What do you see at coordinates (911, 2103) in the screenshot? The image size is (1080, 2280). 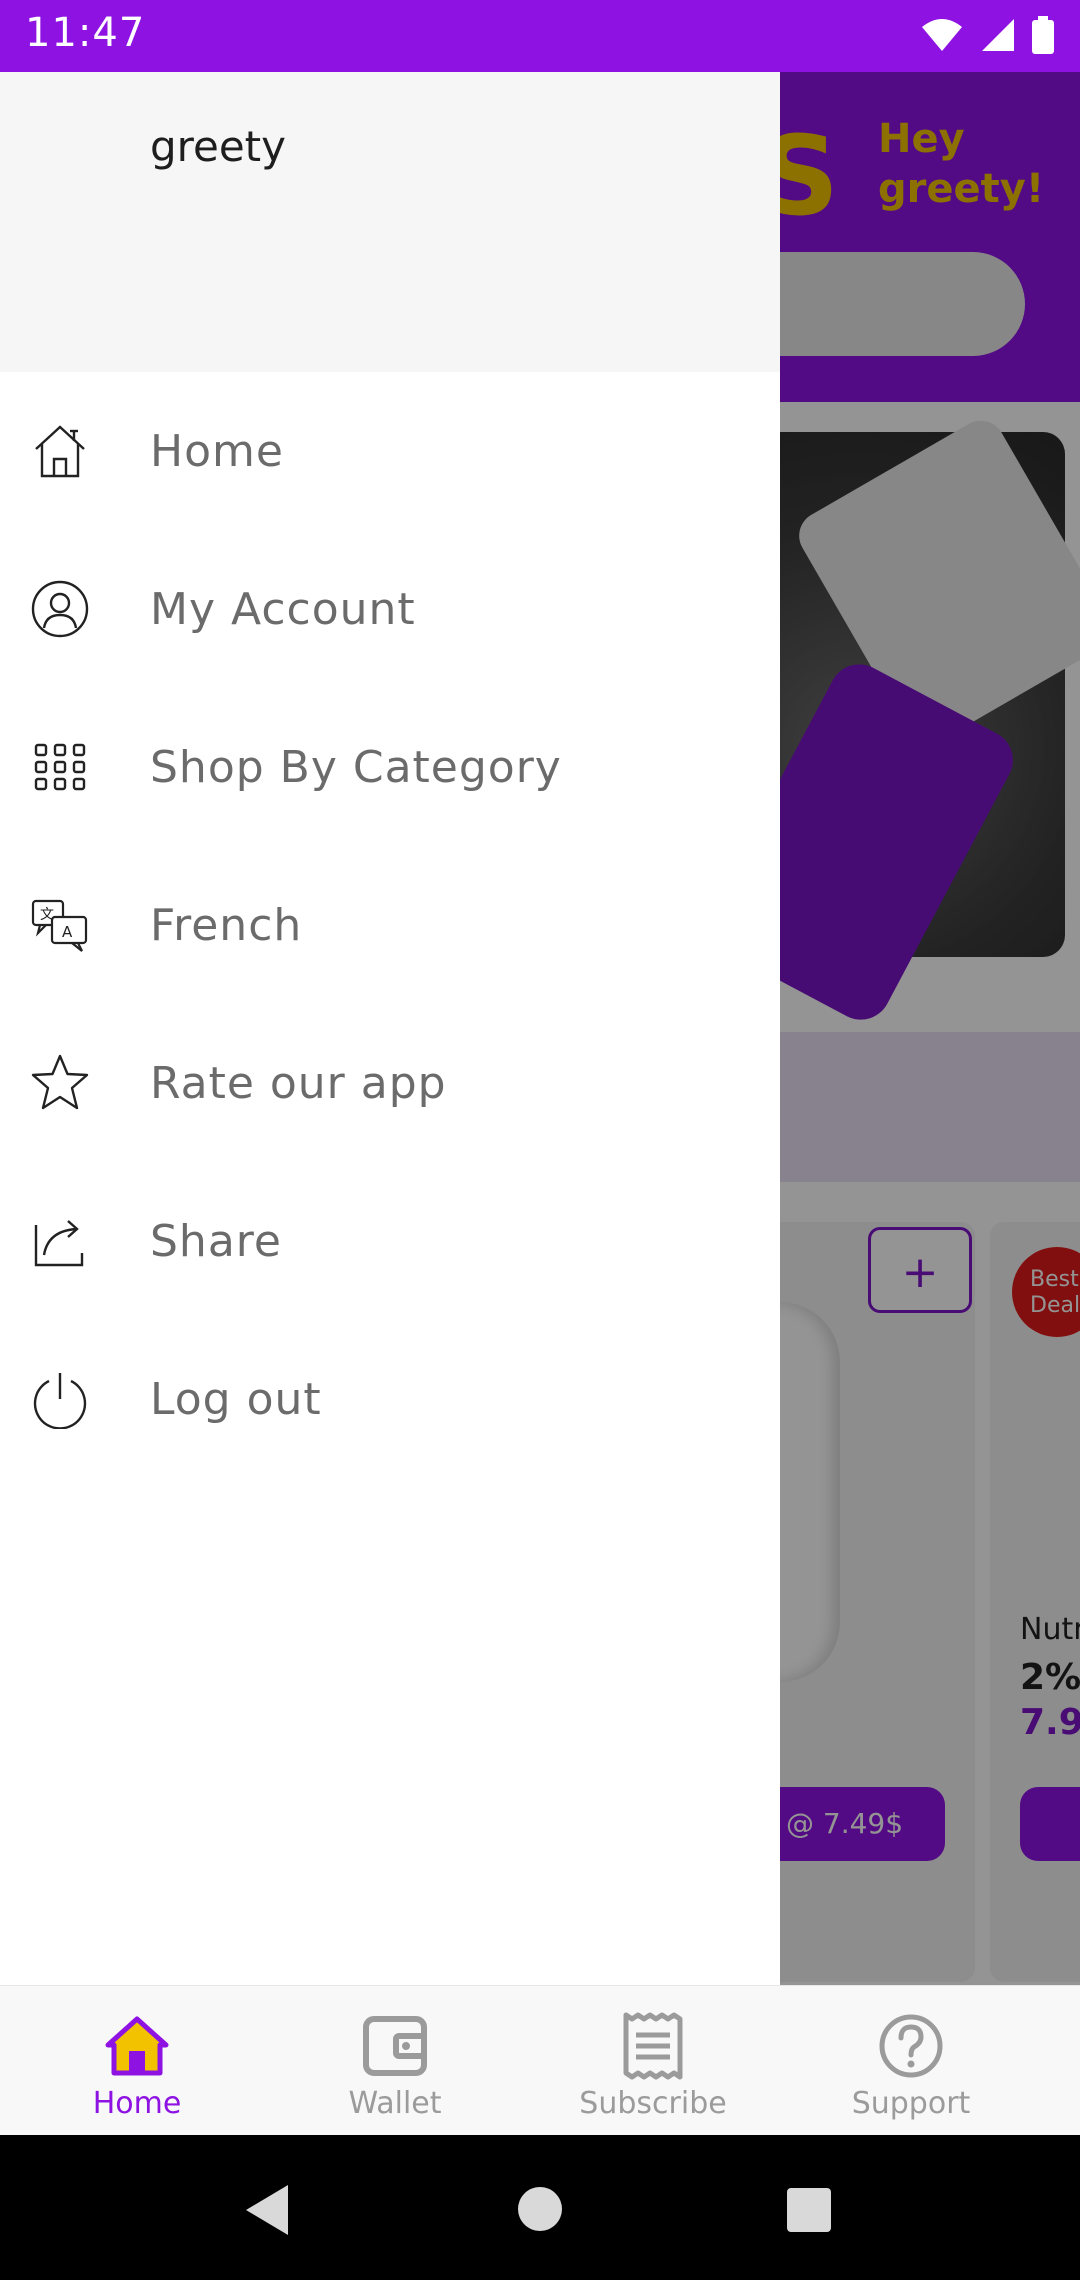 I see `nav-label: Support` at bounding box center [911, 2103].